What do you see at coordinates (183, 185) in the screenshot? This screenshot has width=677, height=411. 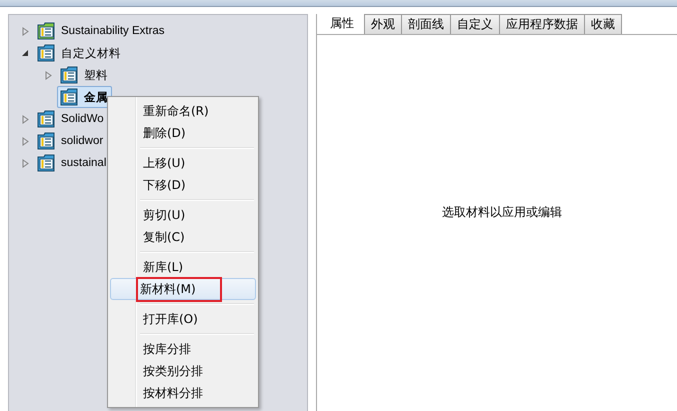 I see `menu-item: 下移(D)` at bounding box center [183, 185].